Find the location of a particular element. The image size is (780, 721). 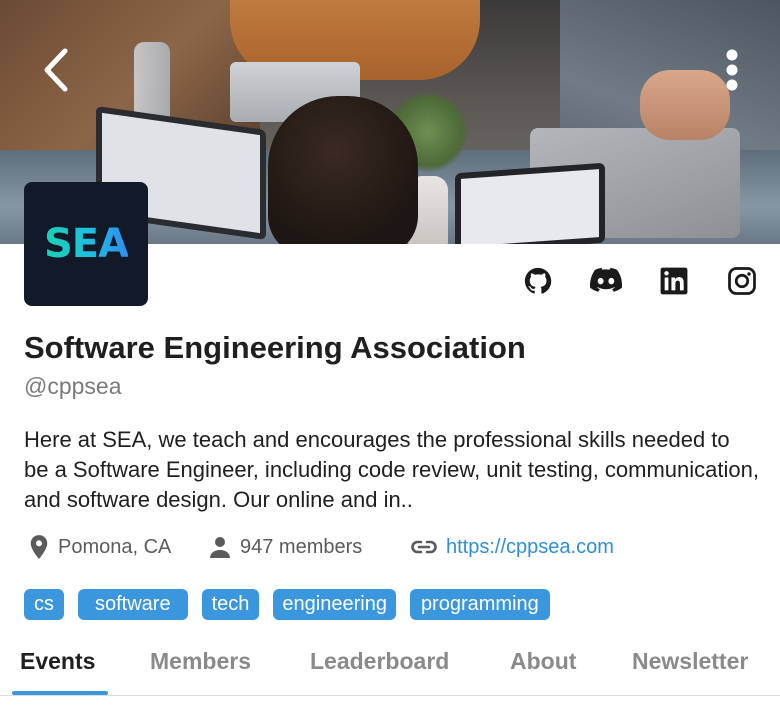

instagram-link is located at coordinates (742, 281).